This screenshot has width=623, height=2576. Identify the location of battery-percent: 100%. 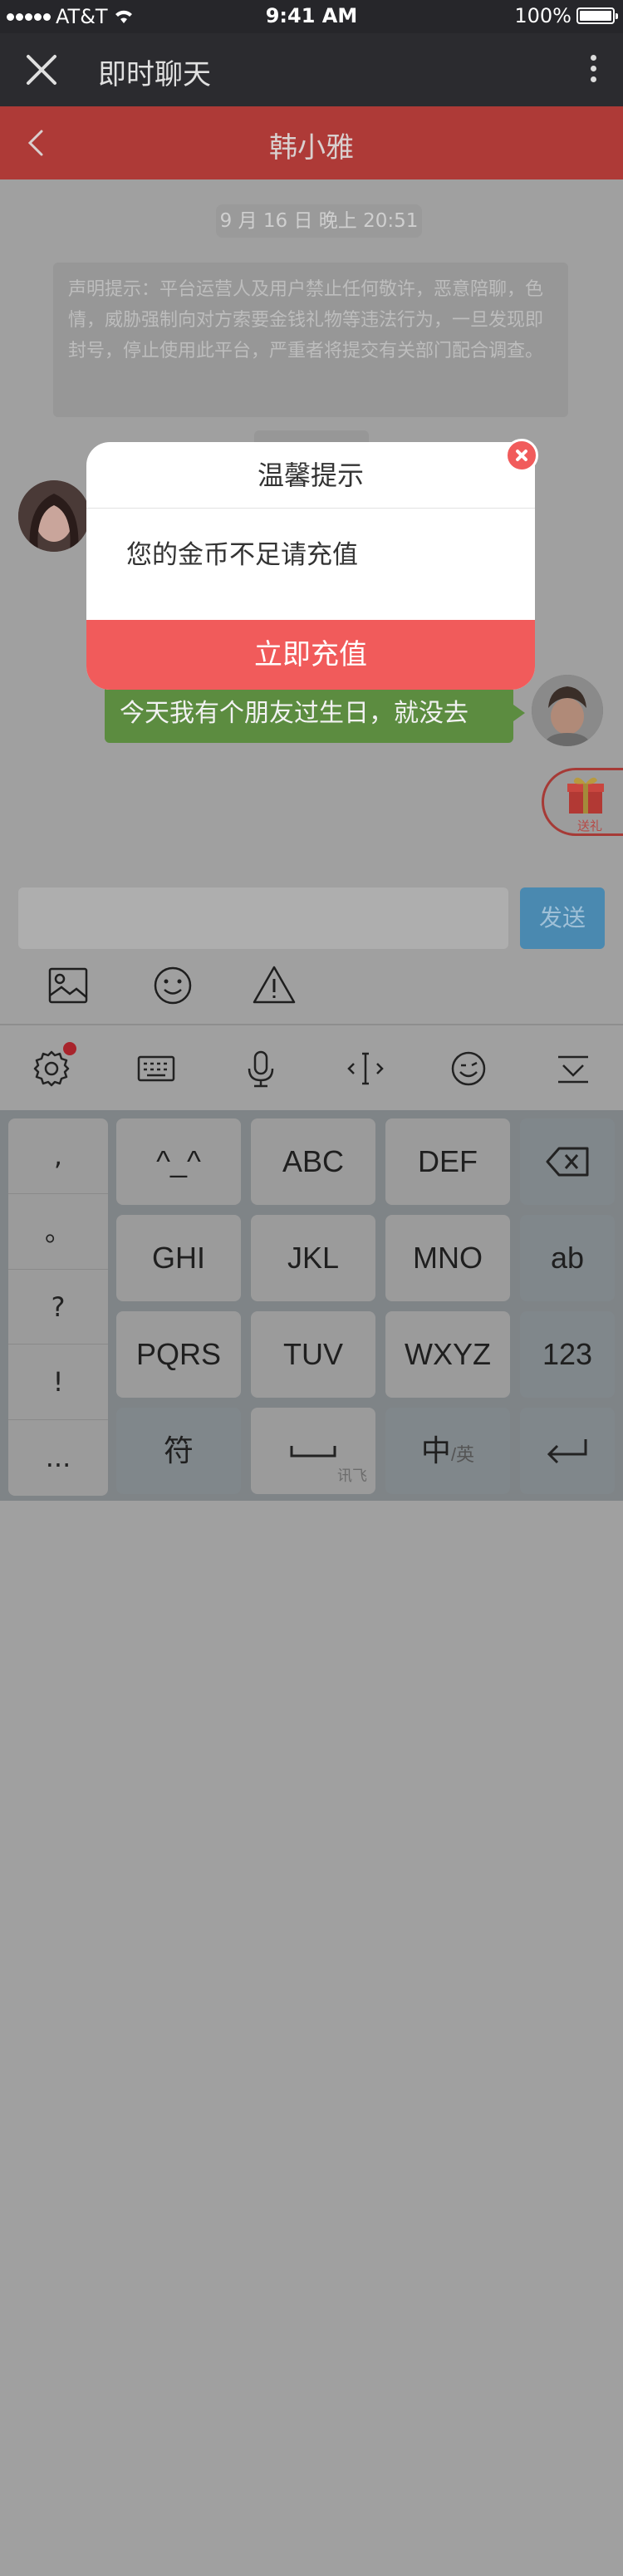
(542, 15).